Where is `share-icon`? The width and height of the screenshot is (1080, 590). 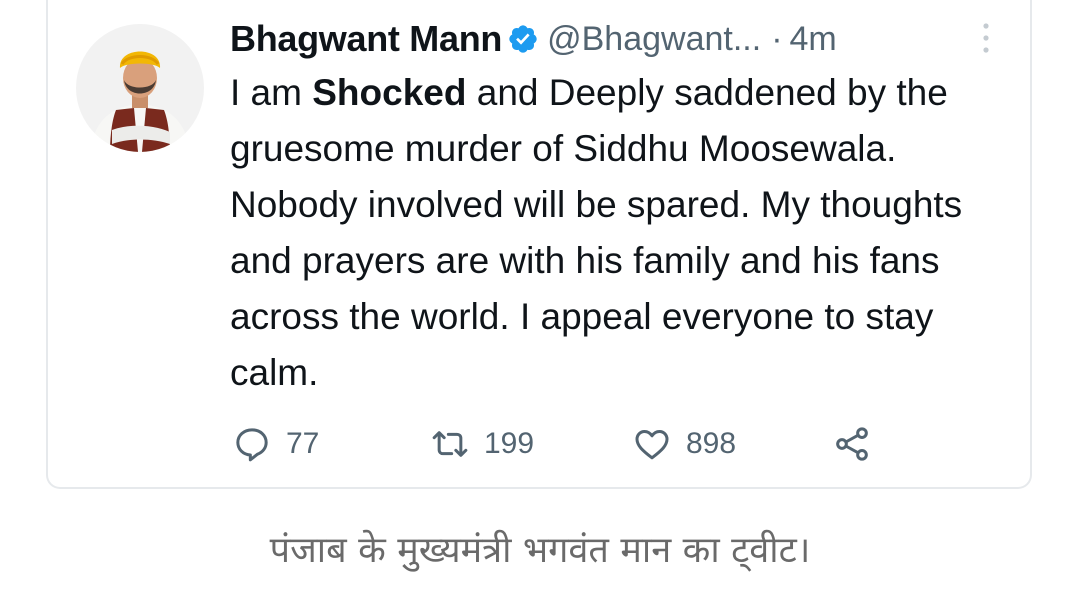 share-icon is located at coordinates (852, 444).